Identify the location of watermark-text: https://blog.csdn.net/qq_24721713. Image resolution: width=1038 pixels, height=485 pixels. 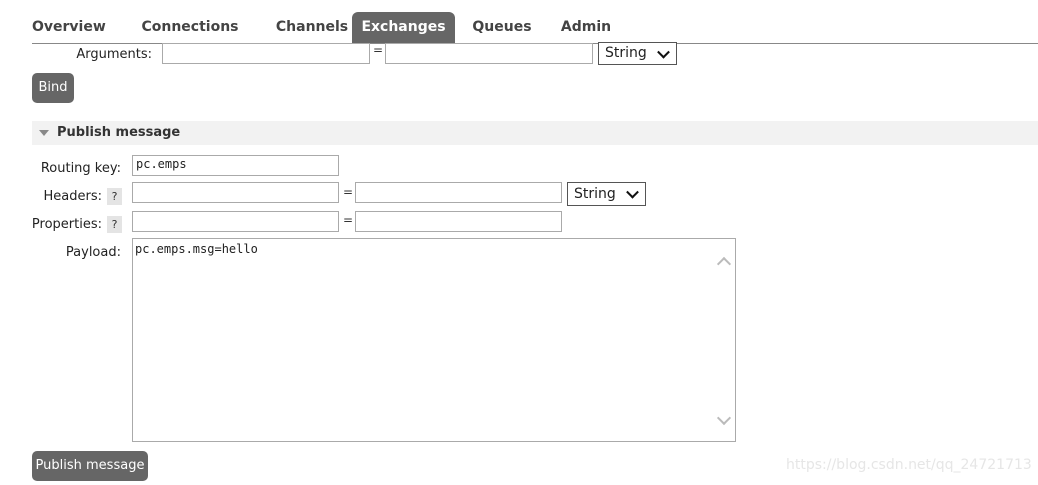
(909, 465).